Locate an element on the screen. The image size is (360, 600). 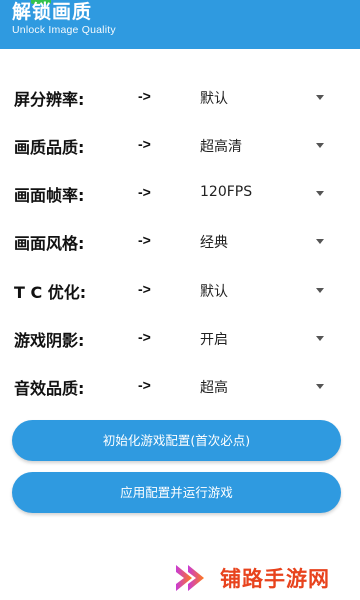
setting-label: 屏分辨率: is located at coordinates (49, 99).